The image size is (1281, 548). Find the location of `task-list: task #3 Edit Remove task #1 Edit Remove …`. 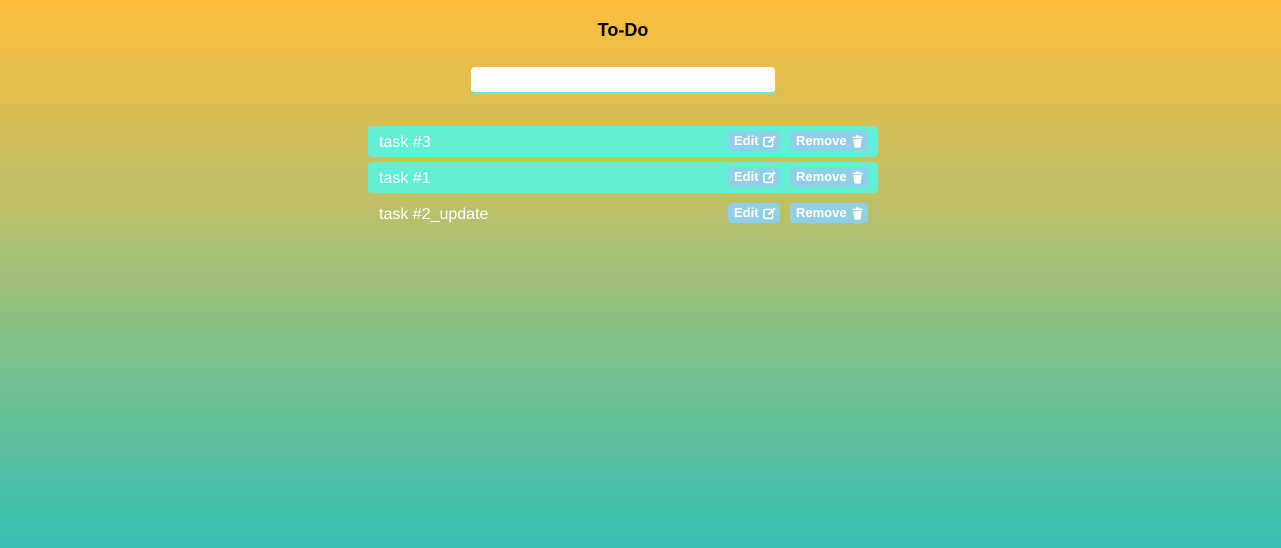

task-list: task #3 Edit Remove task #1 Edit Remove … is located at coordinates (623, 180).